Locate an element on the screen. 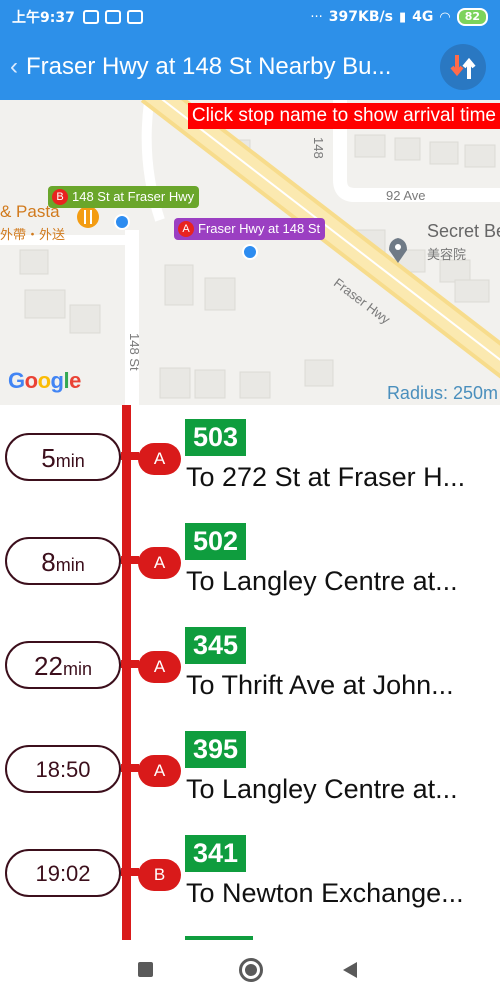 Image resolution: width=500 pixels, height=1000 pixels. signal-icon: ▮ is located at coordinates (402, 17).